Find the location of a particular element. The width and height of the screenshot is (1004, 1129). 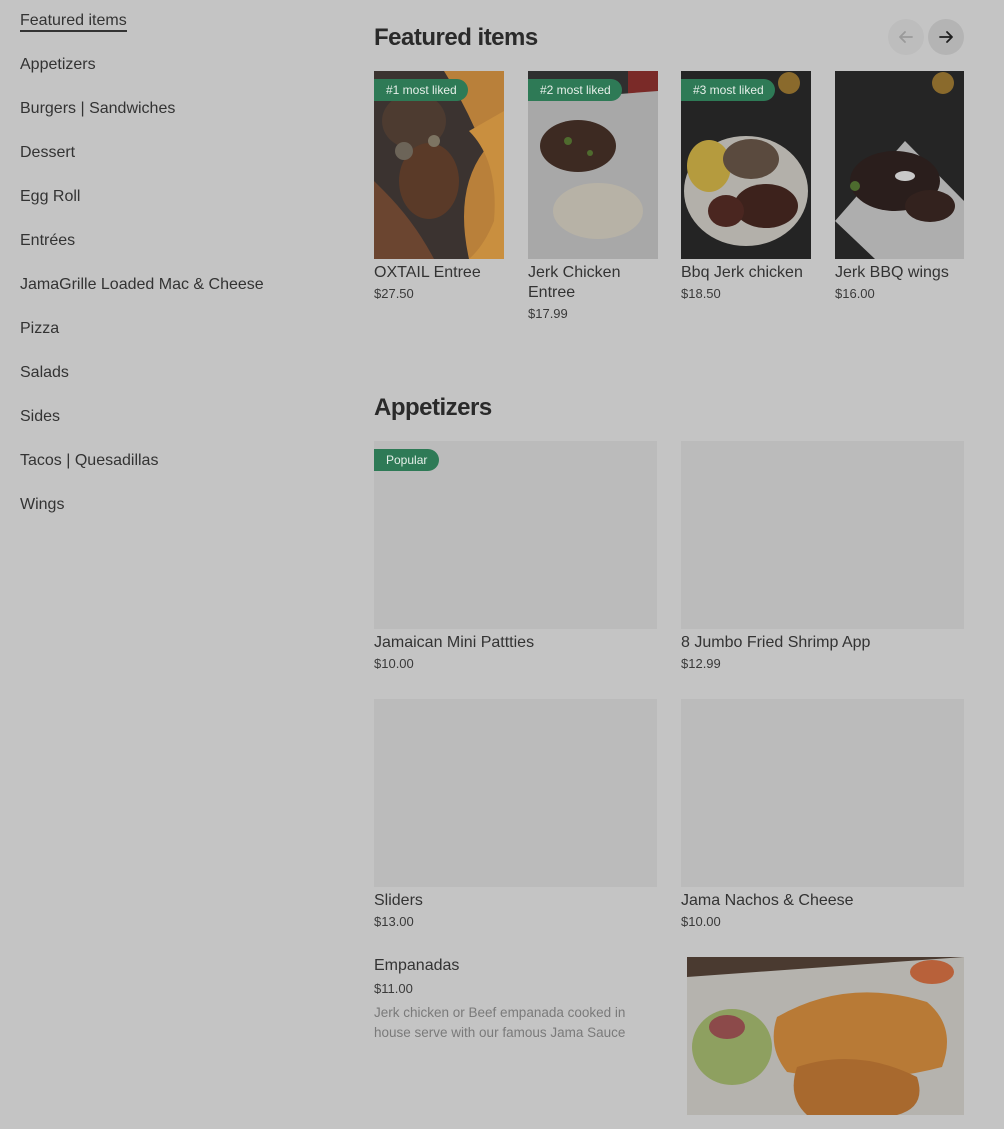

item-name: 8 Jumbo Fried Shrimp App is located at coordinates (776, 642).